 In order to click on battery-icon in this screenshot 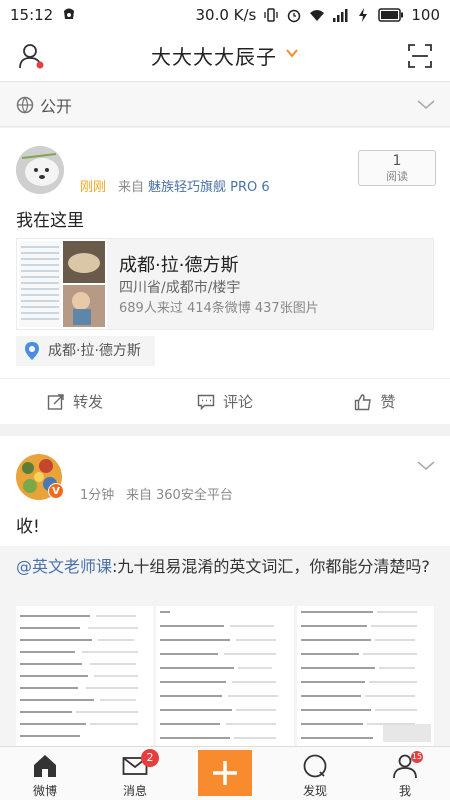, I will do `click(391, 15)`.